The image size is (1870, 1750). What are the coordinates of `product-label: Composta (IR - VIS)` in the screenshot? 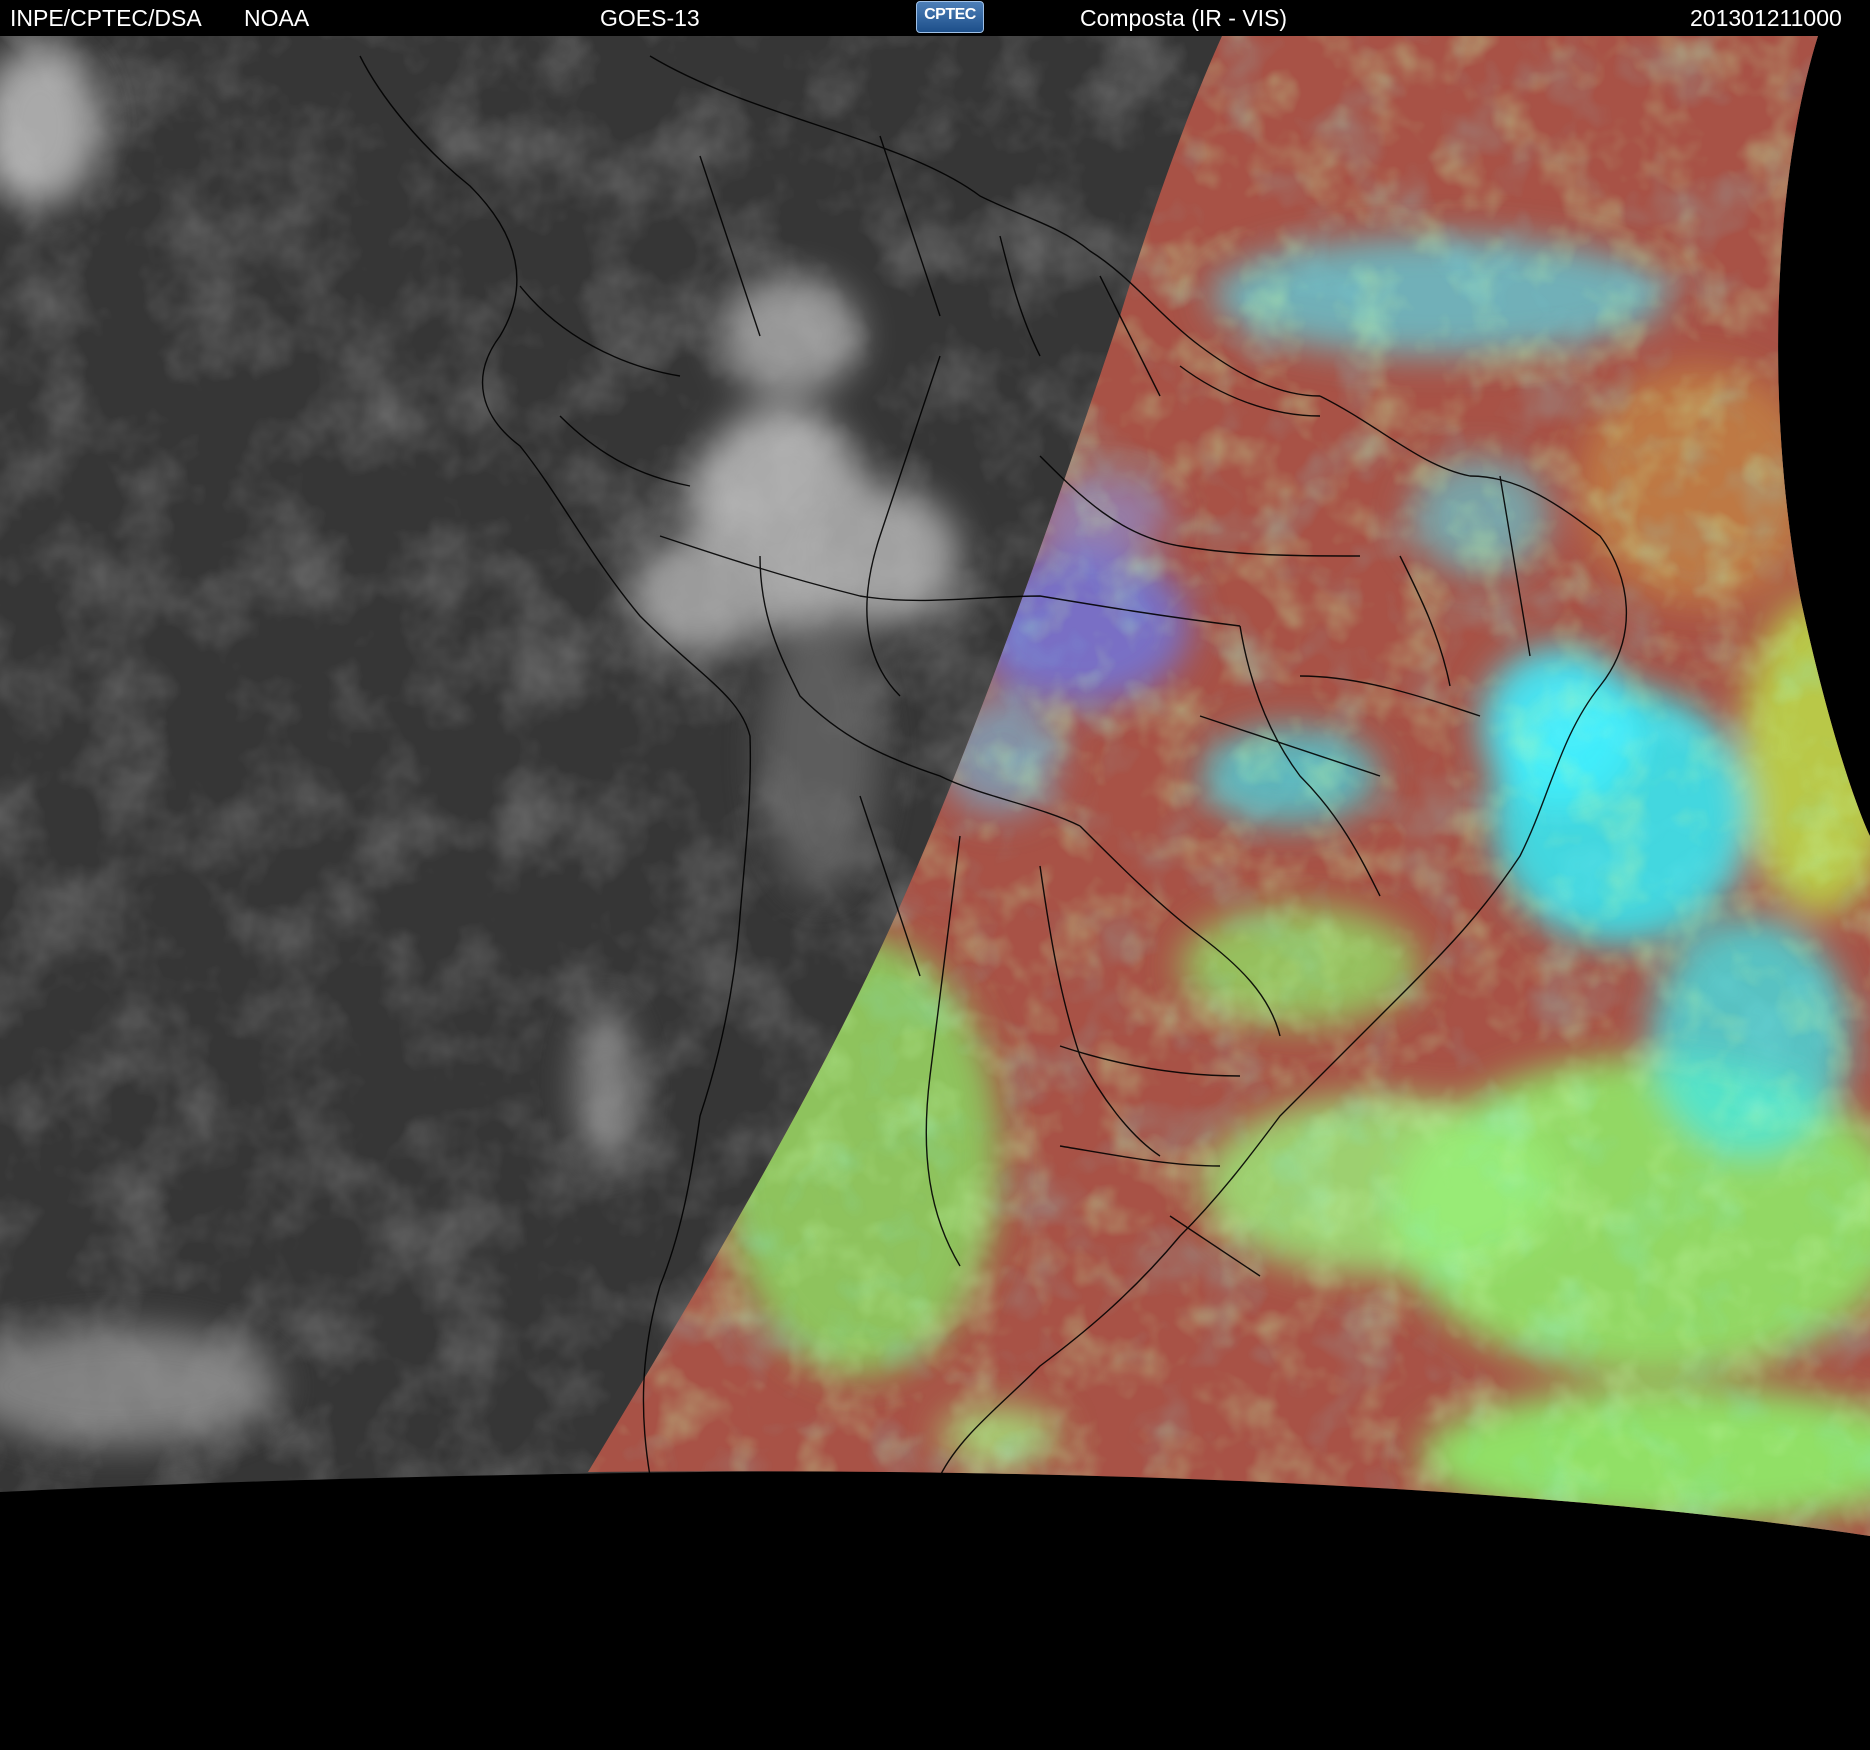 It's located at (1184, 18).